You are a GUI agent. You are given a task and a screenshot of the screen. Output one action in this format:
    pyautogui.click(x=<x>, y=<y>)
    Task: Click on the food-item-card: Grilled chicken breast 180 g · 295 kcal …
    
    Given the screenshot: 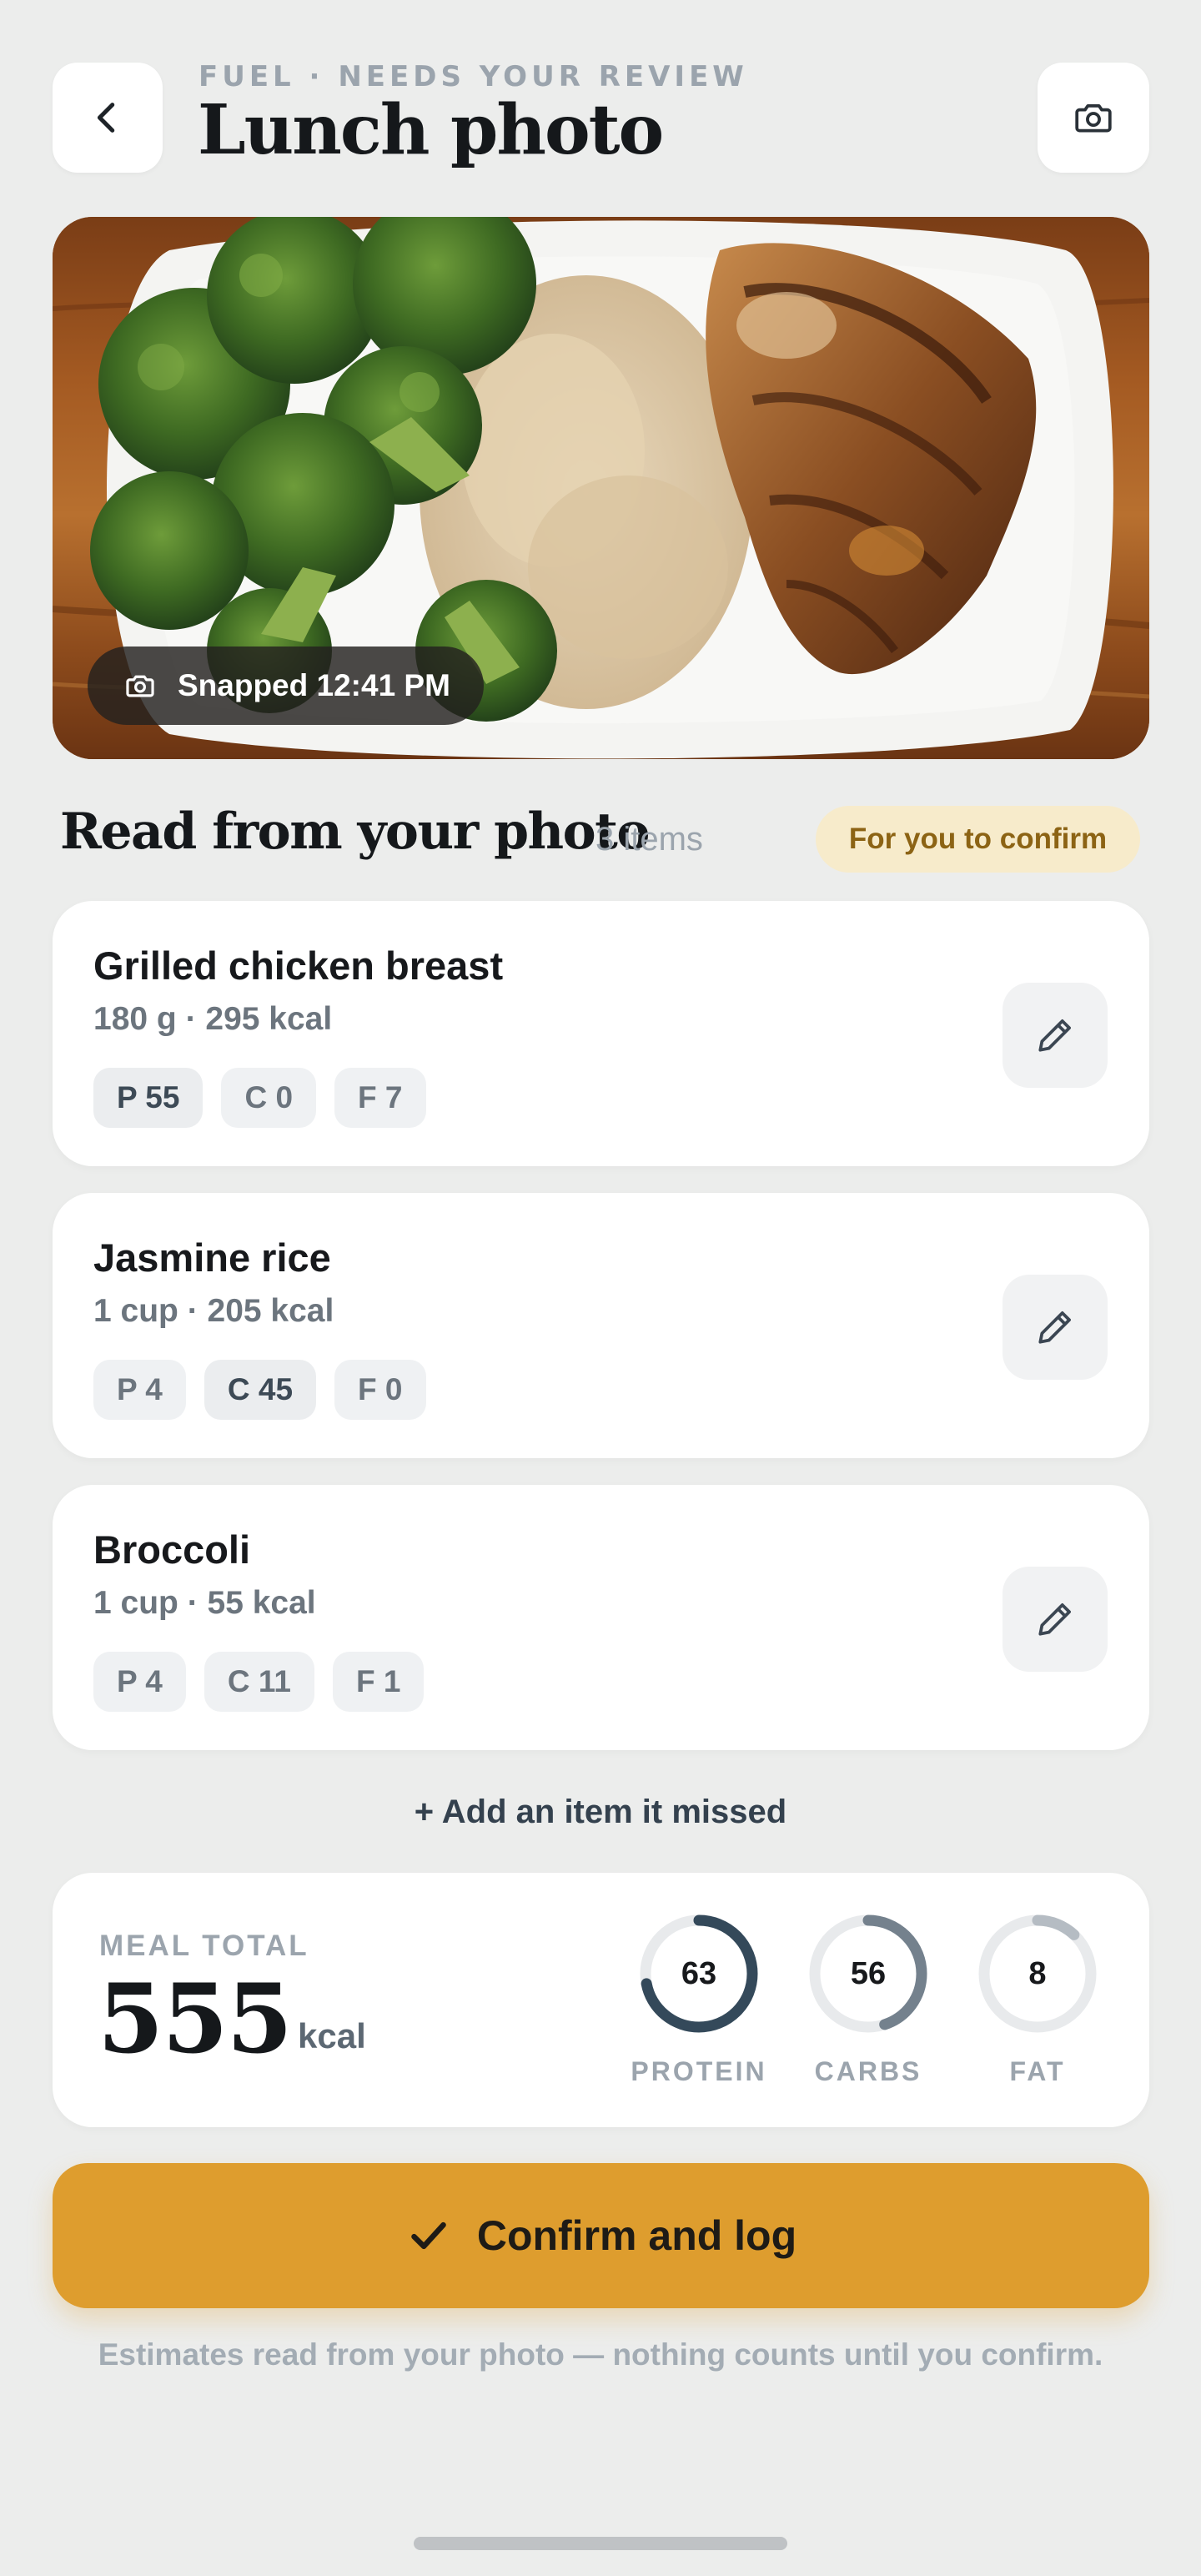 What is the action you would take?
    pyautogui.click(x=601, y=1033)
    